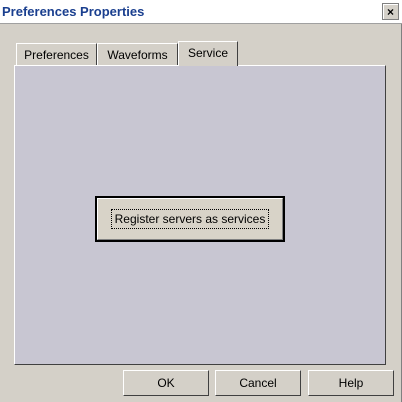  I want to click on close-icon: ×, so click(390, 11).